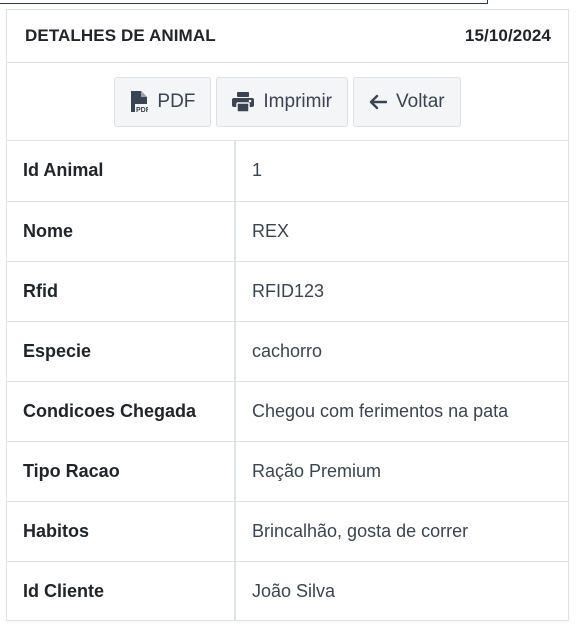  I want to click on card-header: DETALHES DE ANIMAL 15/10/2024, so click(287, 36).